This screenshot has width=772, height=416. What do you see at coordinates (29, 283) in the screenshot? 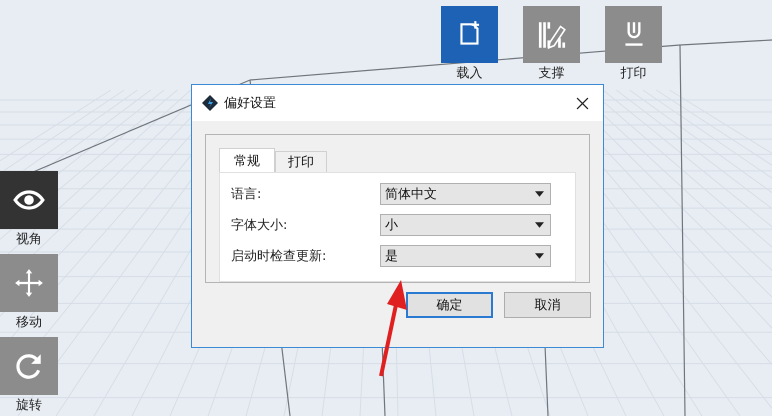
I see `move-arrows-icon` at bounding box center [29, 283].